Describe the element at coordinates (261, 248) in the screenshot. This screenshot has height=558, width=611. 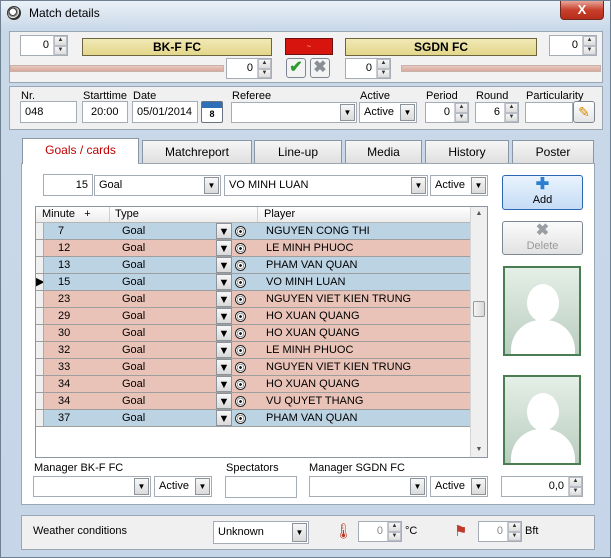
I see `table-row: 12 Goal ▼ LE MINH PHUOC` at that location.